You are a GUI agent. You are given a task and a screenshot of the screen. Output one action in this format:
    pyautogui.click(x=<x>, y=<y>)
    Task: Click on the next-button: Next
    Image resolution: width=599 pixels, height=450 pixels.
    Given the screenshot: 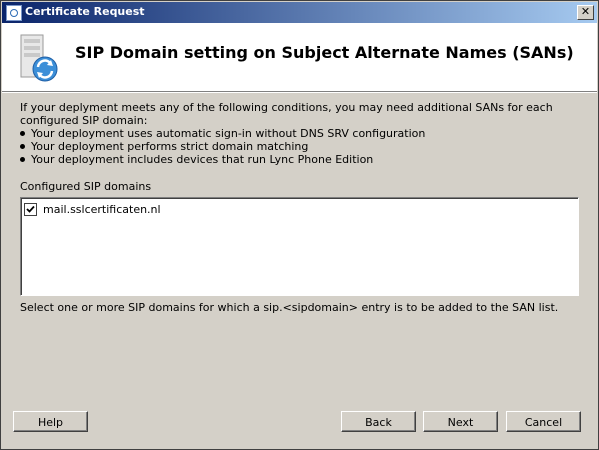 What is the action you would take?
    pyautogui.click(x=460, y=421)
    